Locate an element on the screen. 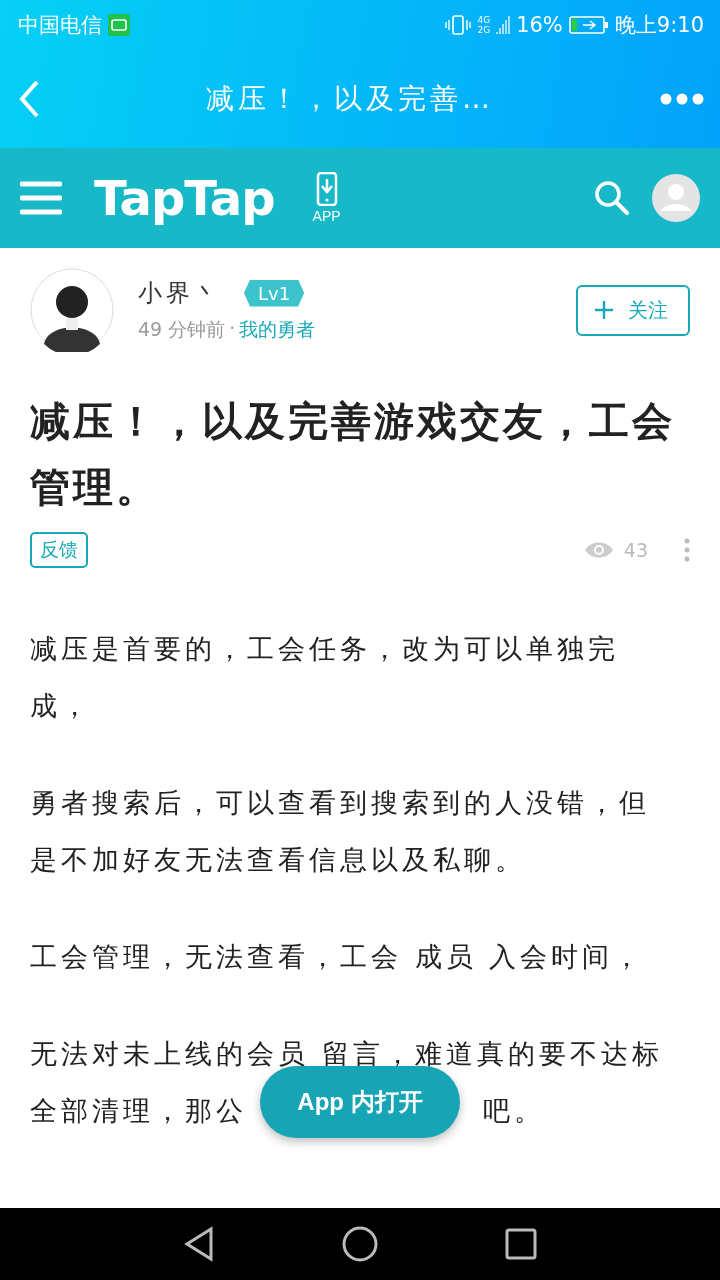  video-app-icon is located at coordinates (119, 25).